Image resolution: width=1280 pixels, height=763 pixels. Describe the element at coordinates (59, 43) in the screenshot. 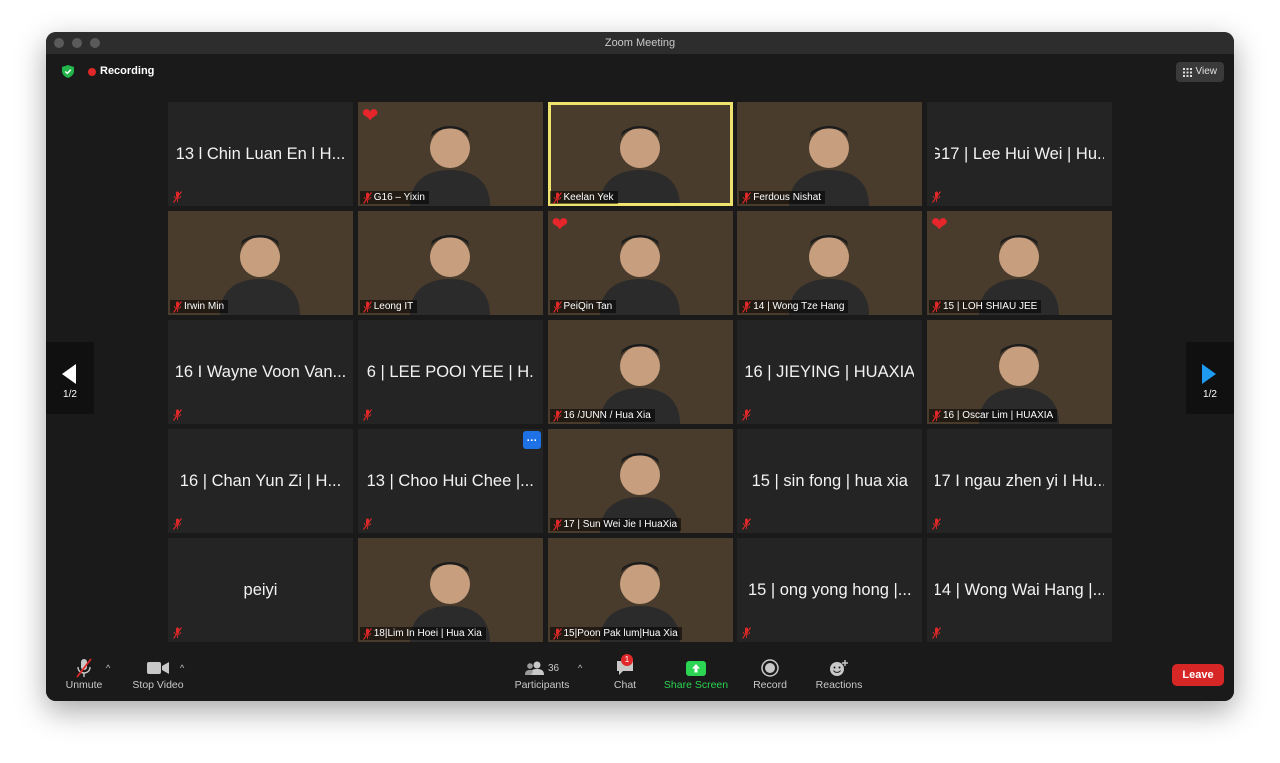

I see `close-window-button` at that location.